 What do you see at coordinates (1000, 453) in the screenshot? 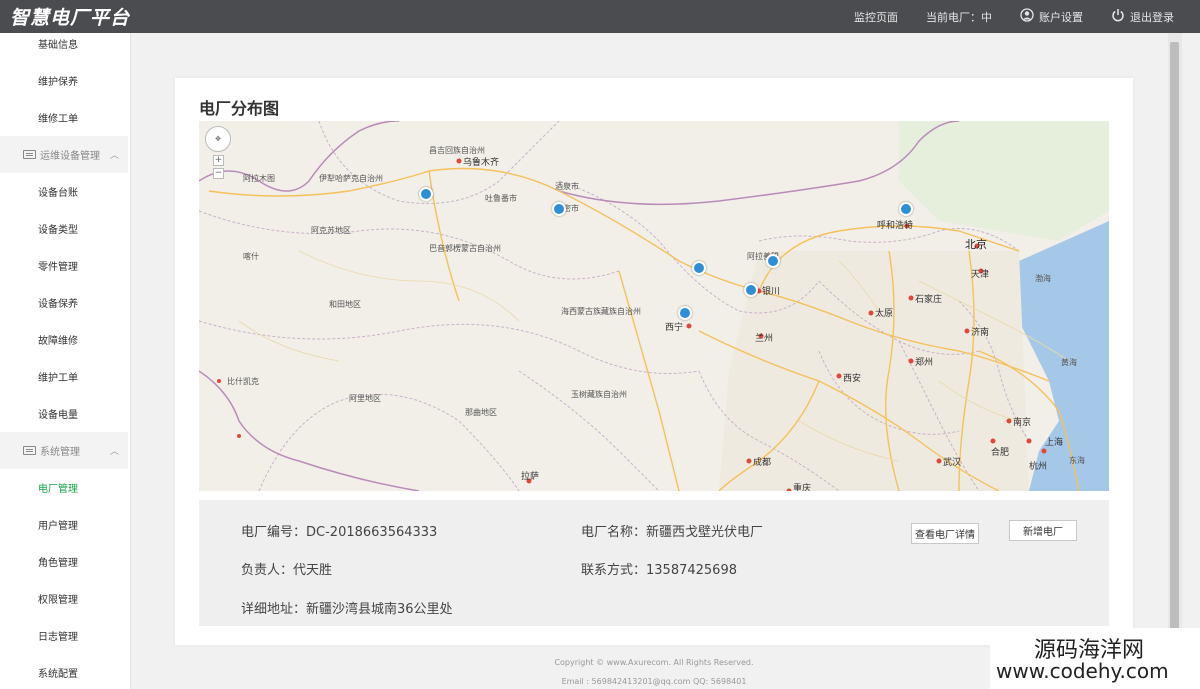
I see `map-label: 合肥` at bounding box center [1000, 453].